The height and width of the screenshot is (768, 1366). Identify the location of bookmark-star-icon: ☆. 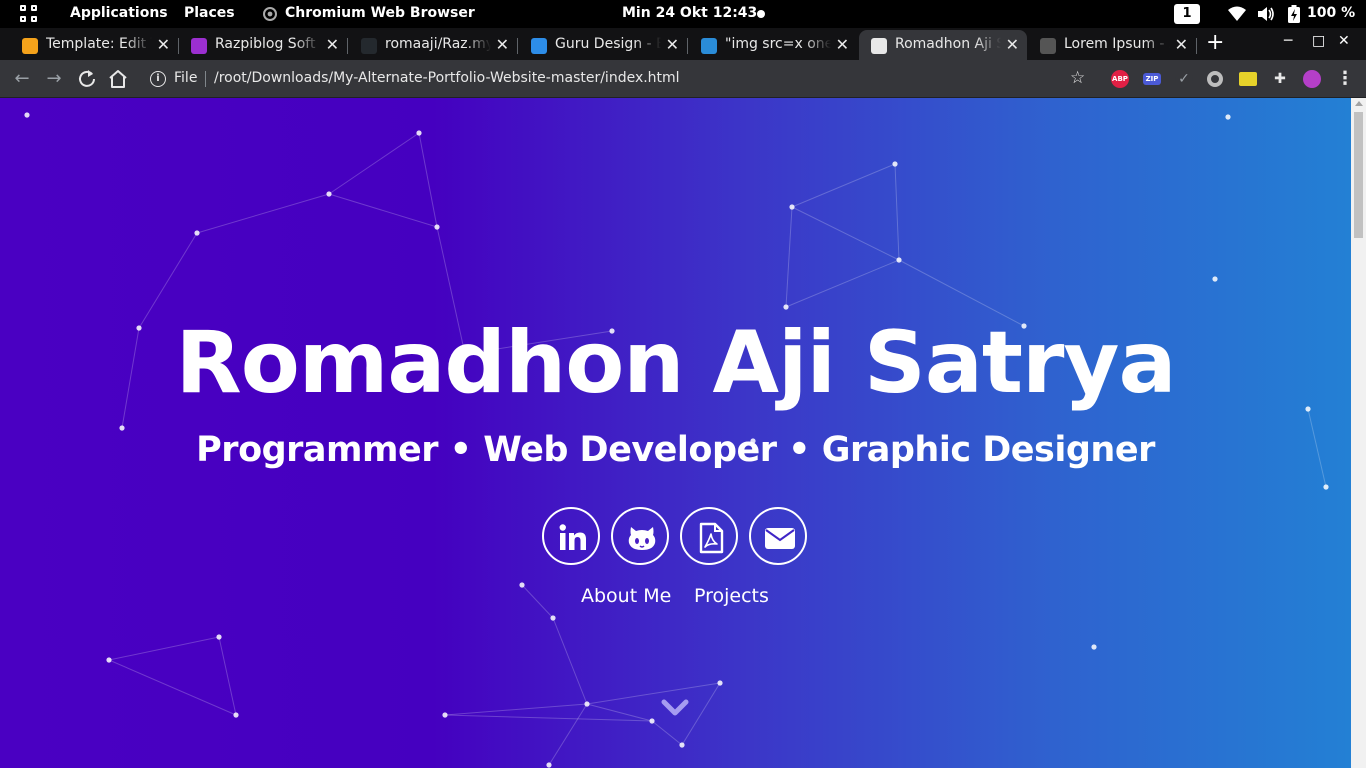
(1077, 78).